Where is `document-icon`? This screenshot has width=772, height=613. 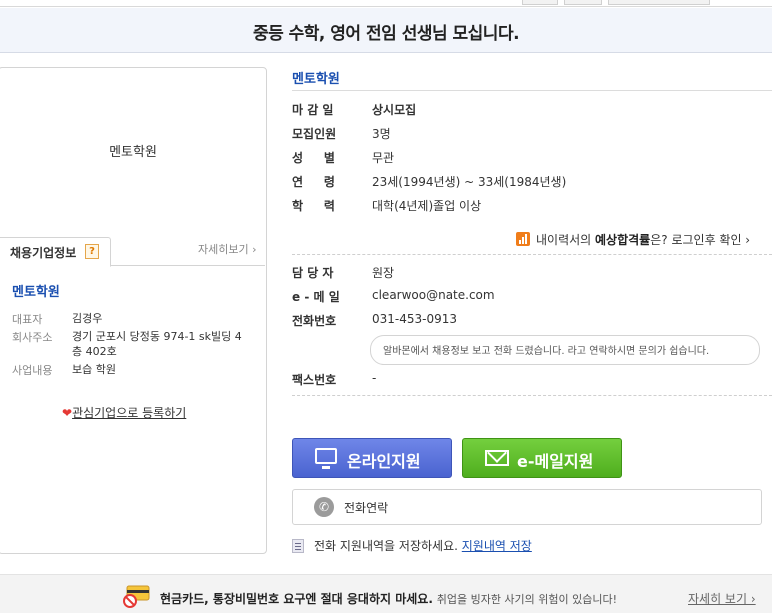
document-icon is located at coordinates (298, 546).